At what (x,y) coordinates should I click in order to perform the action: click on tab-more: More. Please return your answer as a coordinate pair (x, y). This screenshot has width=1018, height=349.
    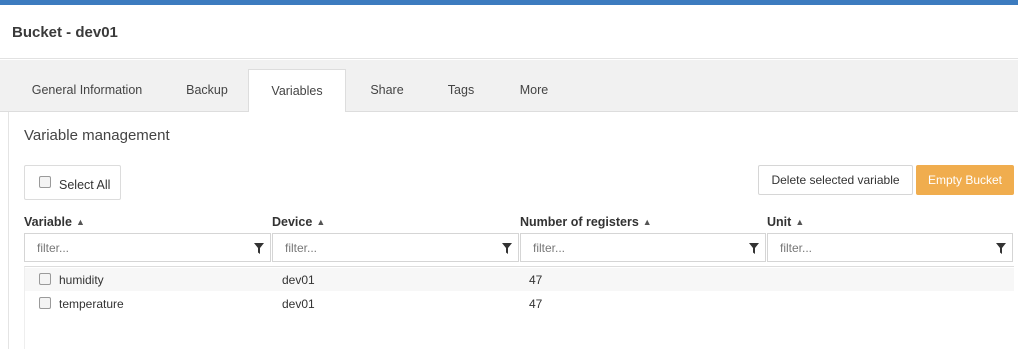
    Looking at the image, I should click on (534, 90).